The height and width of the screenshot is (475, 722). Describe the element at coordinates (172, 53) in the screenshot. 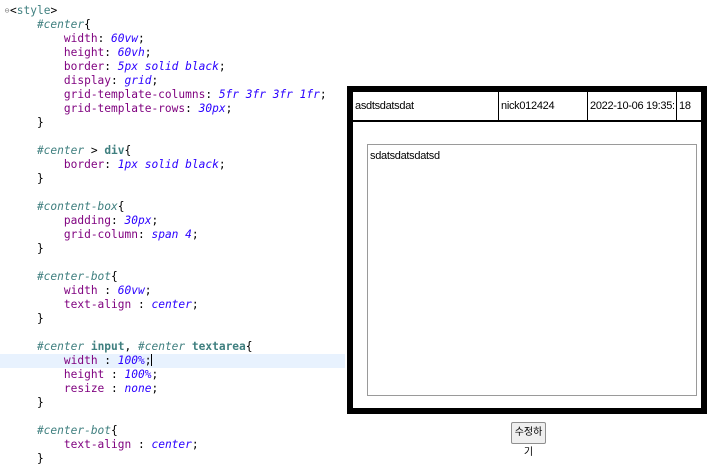

I see `code-line: height: 60vh;` at that location.